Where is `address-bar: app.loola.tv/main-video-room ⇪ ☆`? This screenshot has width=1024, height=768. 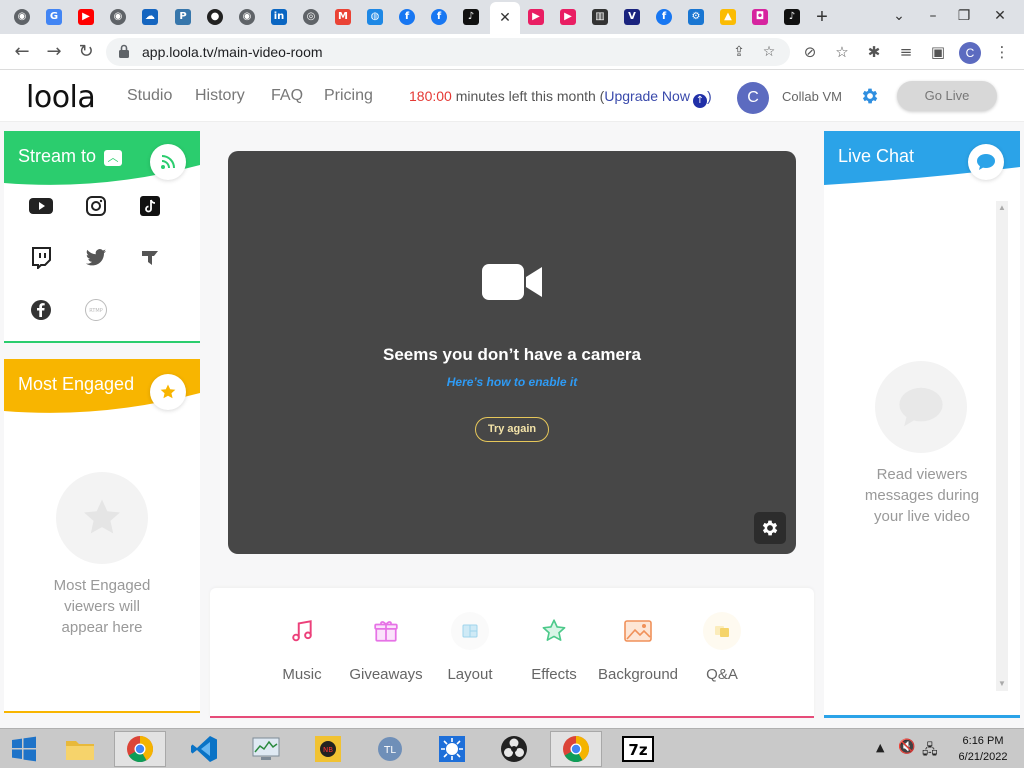 address-bar: app.loola.tv/main-video-room ⇪ ☆ is located at coordinates (448, 52).